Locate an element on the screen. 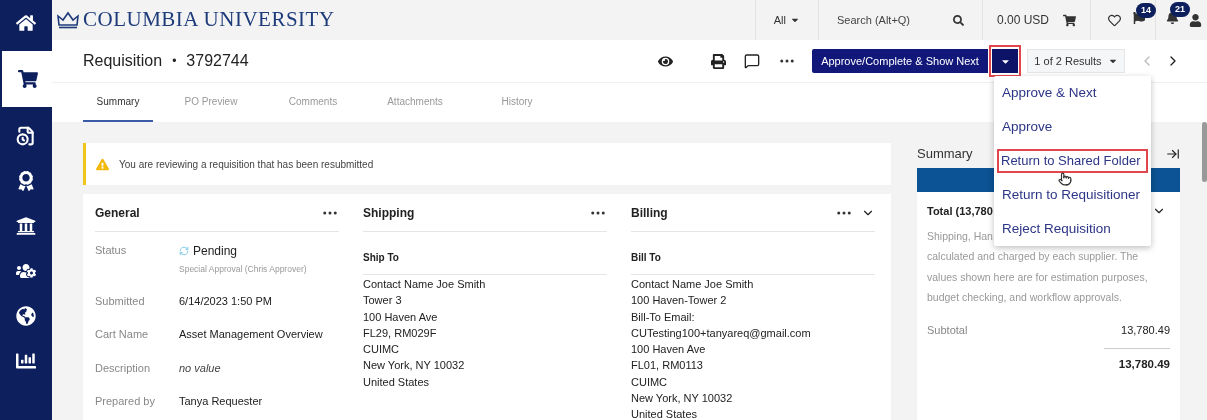 Image resolution: width=1207 pixels, height=420 pixels. field-value: Tanya Requester is located at coordinates (221, 402).